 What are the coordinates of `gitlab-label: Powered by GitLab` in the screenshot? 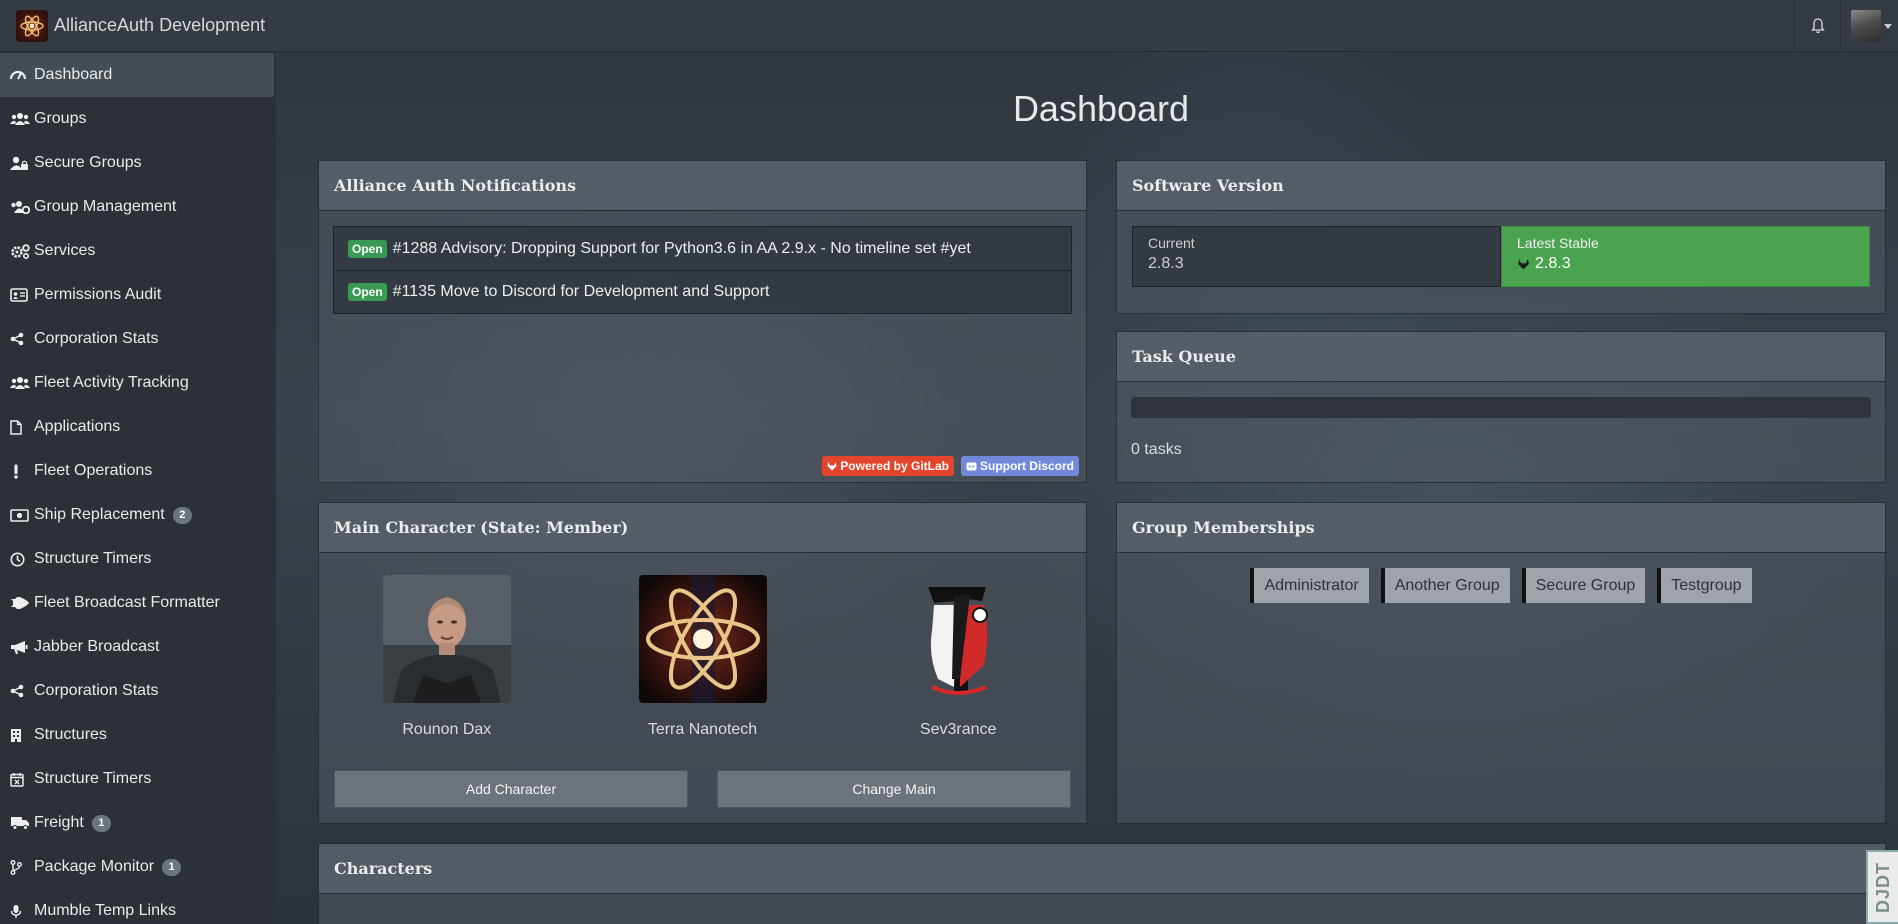 It's located at (894, 466).